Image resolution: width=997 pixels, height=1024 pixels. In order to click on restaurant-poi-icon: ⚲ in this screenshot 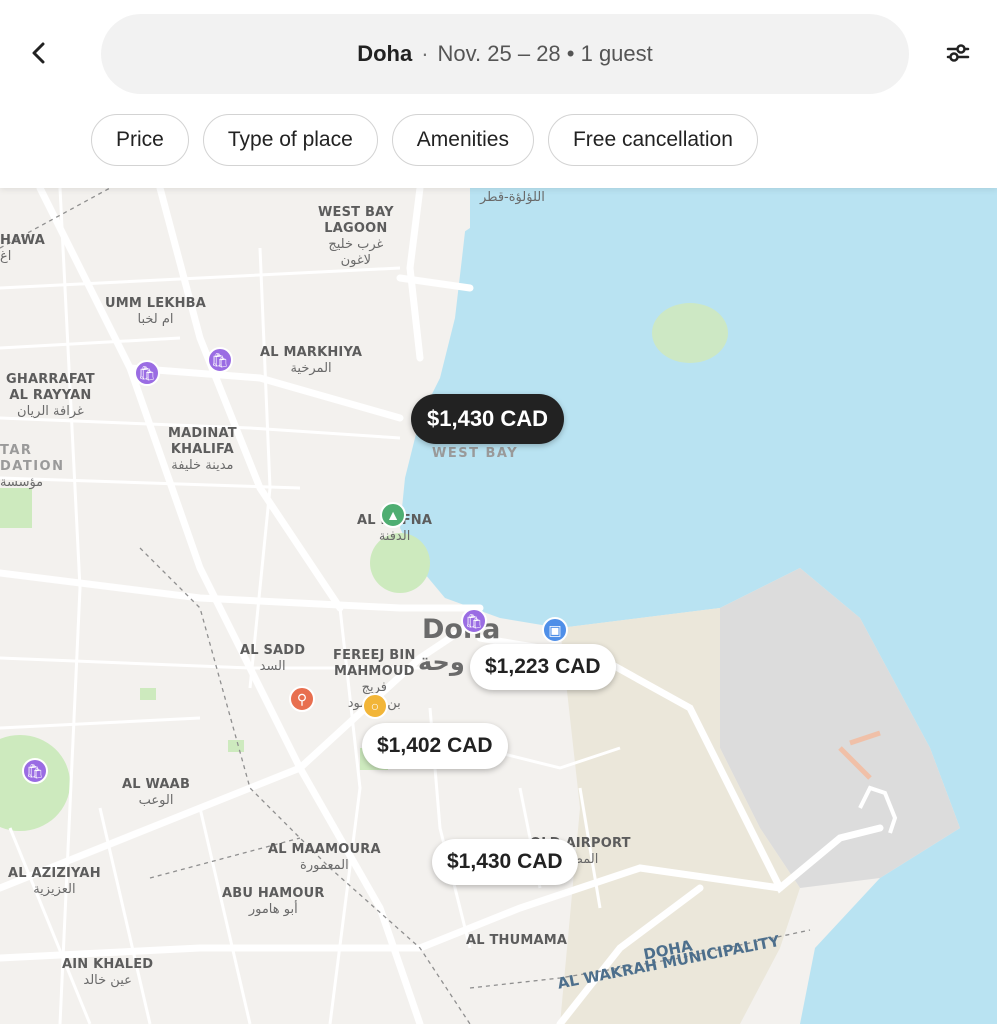, I will do `click(302, 699)`.